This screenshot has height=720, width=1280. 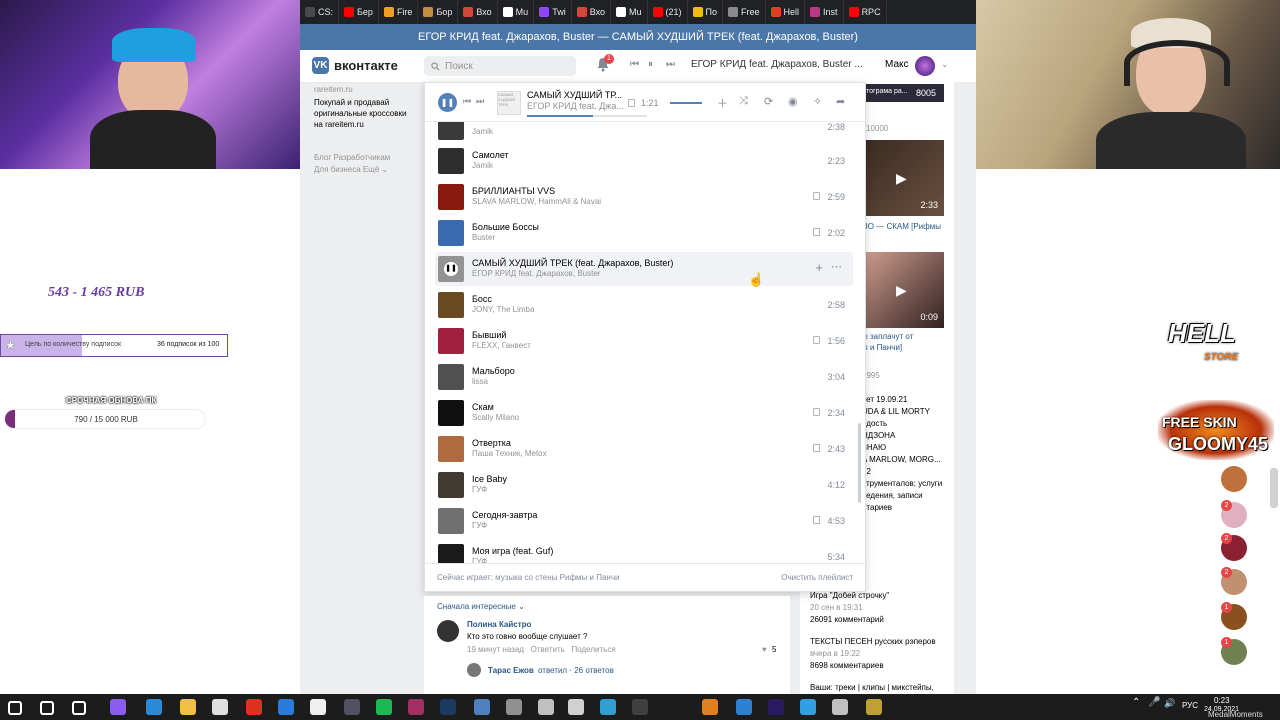 I want to click on track-row: Босс JONY, The Limba 2:58, so click(x=644, y=305).